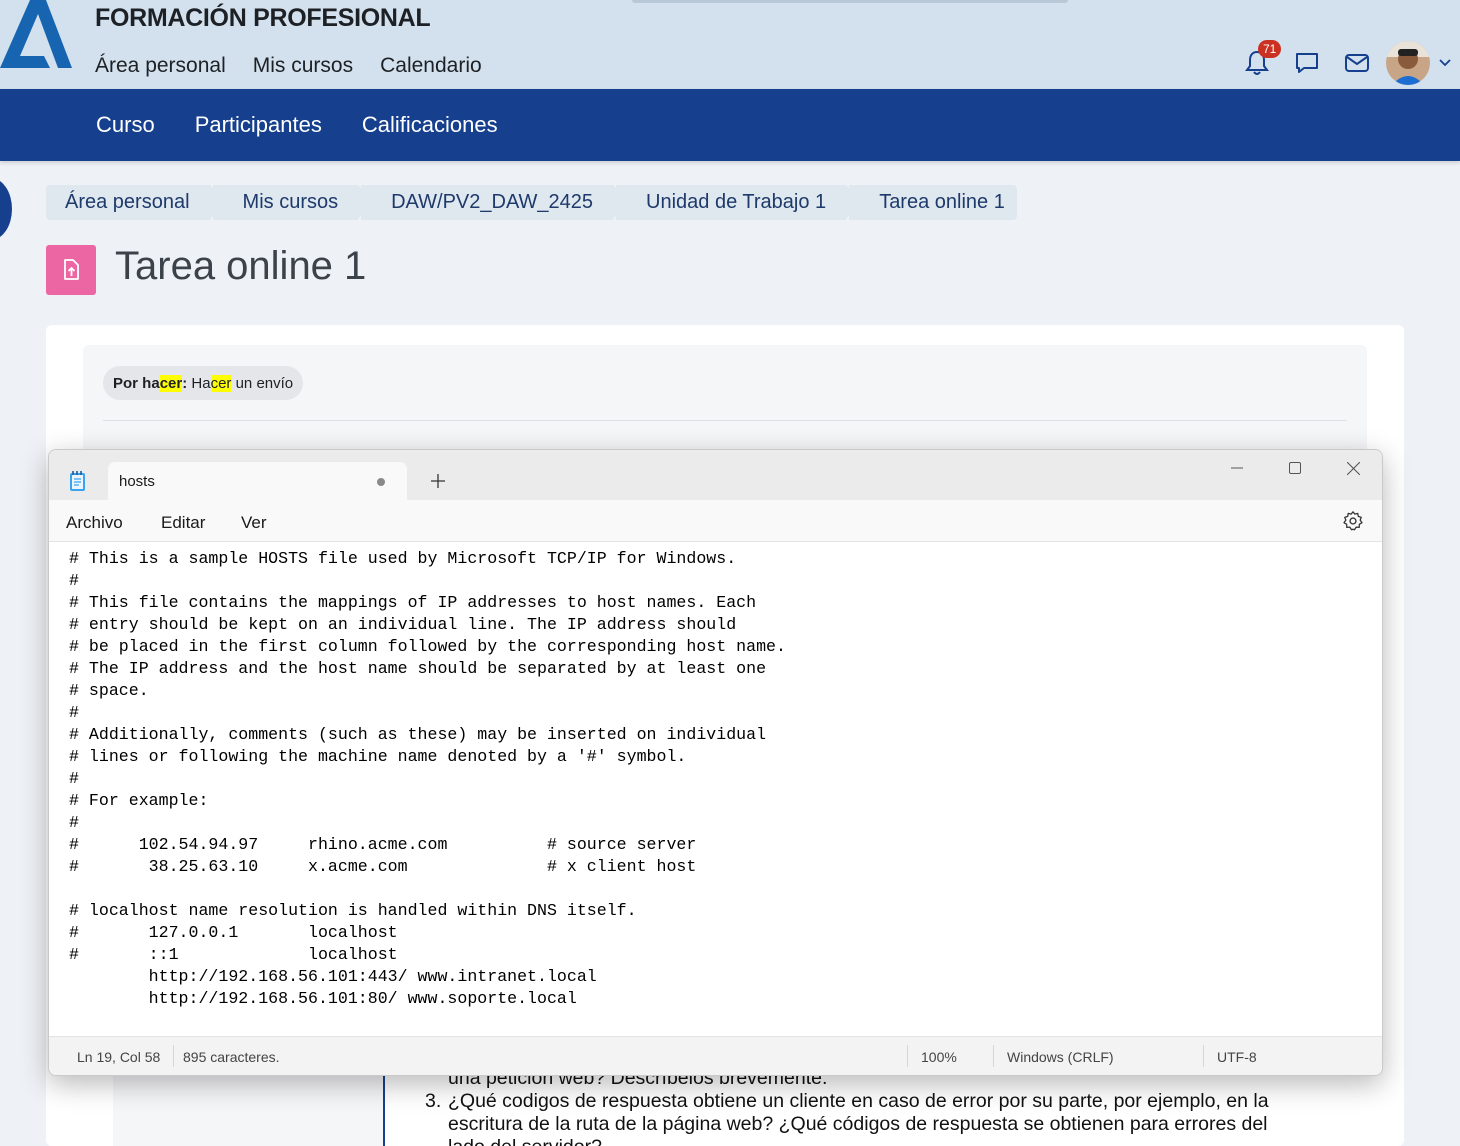 The width and height of the screenshot is (1460, 1146). What do you see at coordinates (383, 866) in the screenshot?
I see `editor-line: # 38.25.63.10 x.acme.com # x client host` at bounding box center [383, 866].